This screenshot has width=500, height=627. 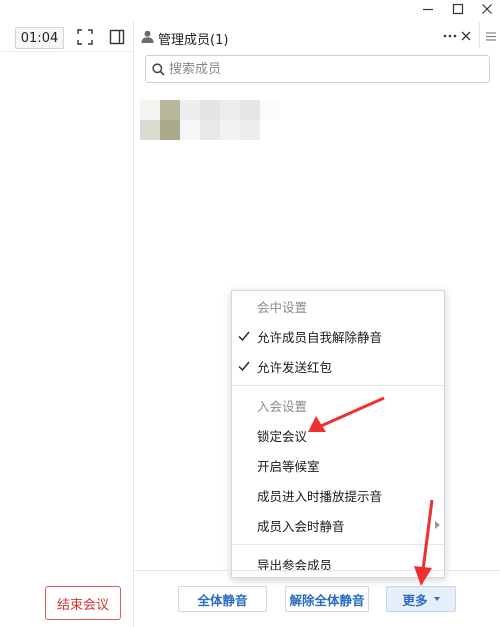 What do you see at coordinates (67, 51) in the screenshot?
I see `header-divider` at bounding box center [67, 51].